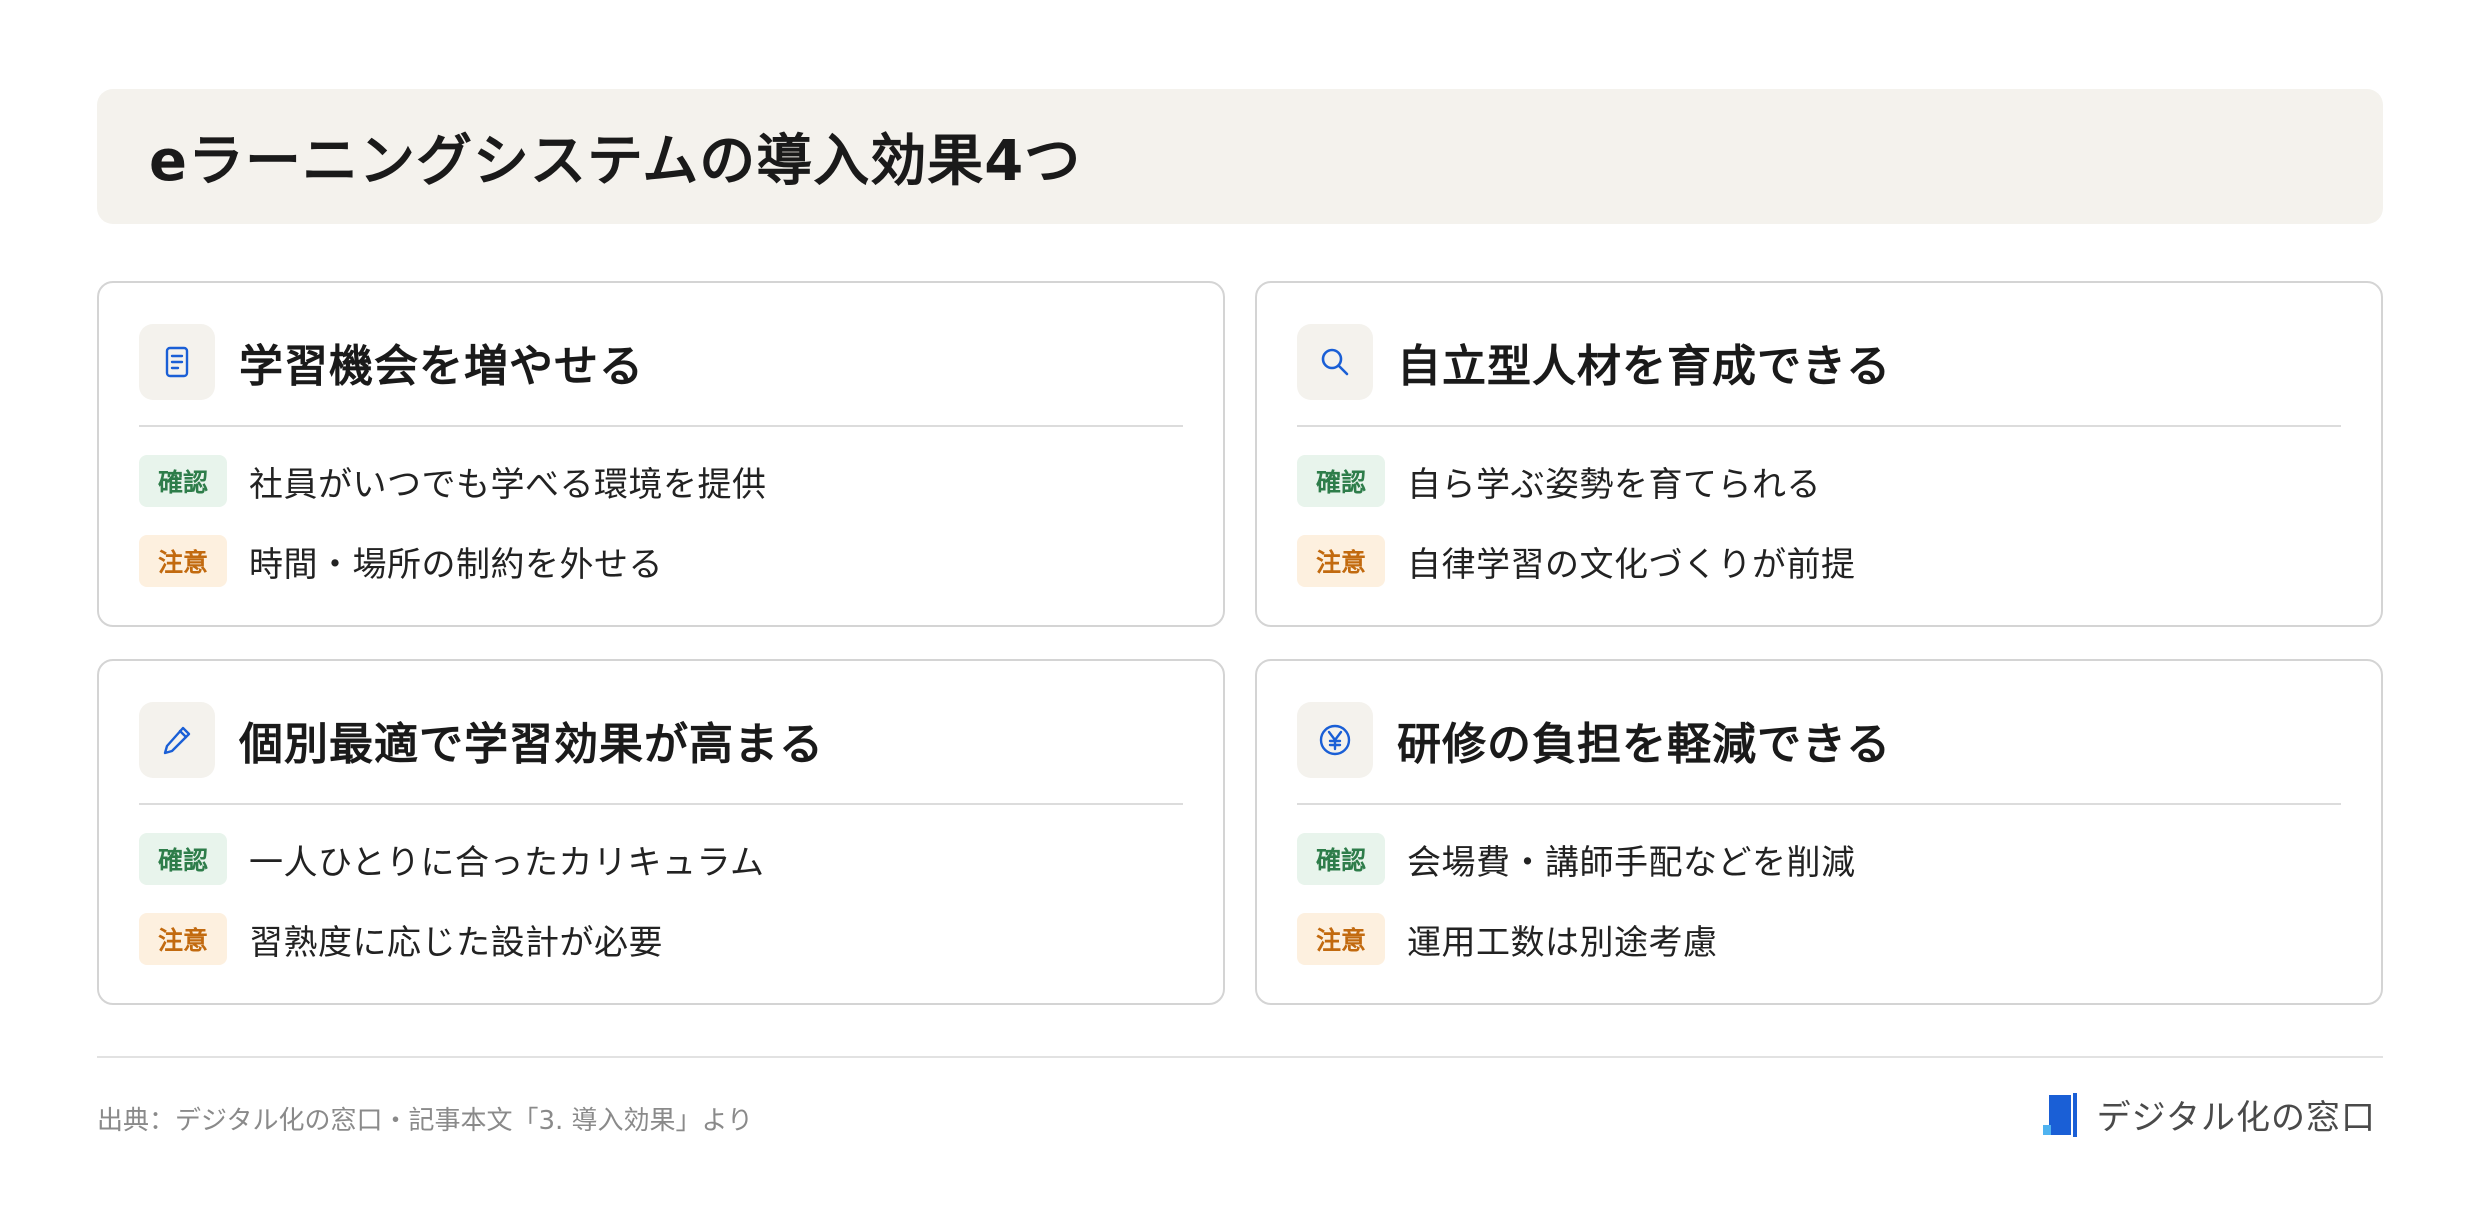 The image size is (2480, 1232). I want to click on caution-row: 注意 時間・場所の制約を外せる, so click(661, 561).